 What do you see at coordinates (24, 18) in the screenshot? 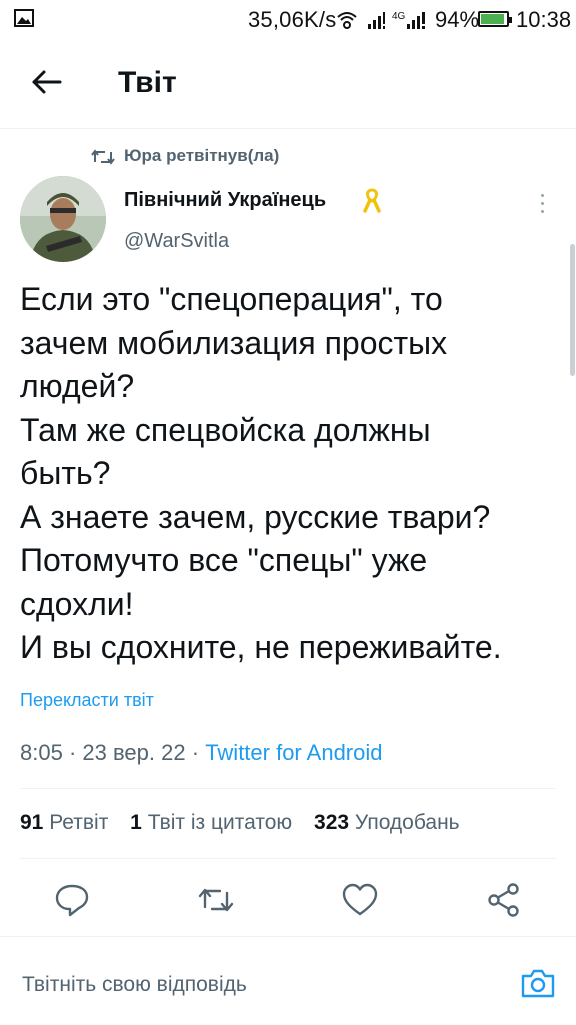
I see `image-icon` at bounding box center [24, 18].